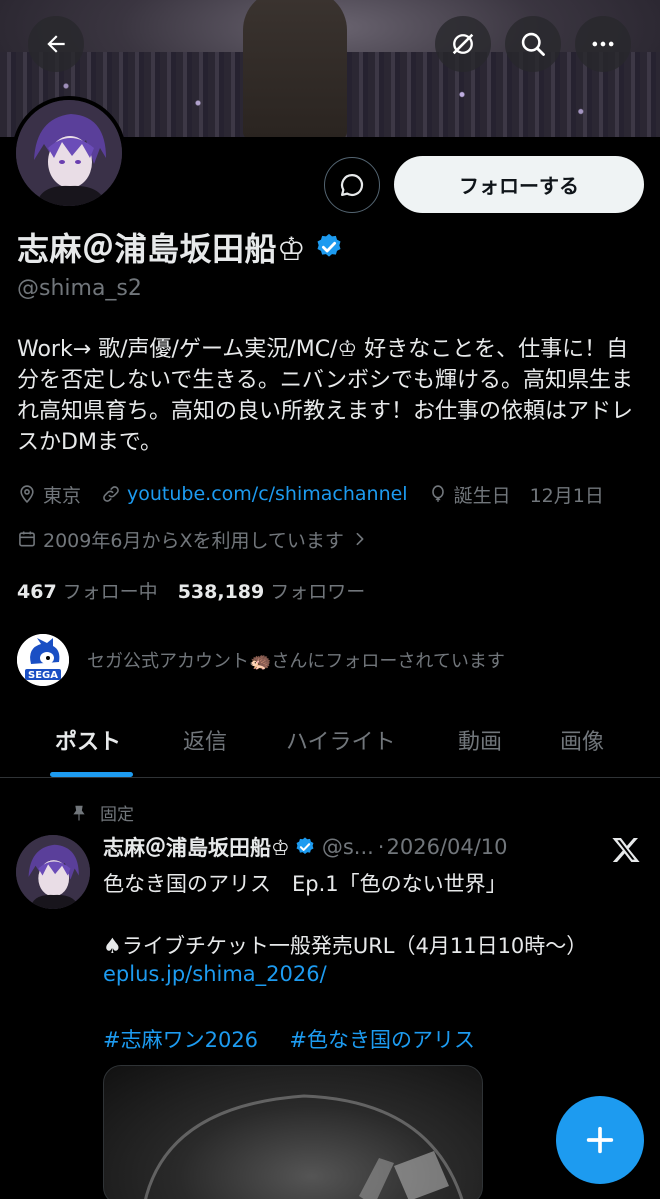  I want to click on followers-label: フォロワー, so click(318, 592).